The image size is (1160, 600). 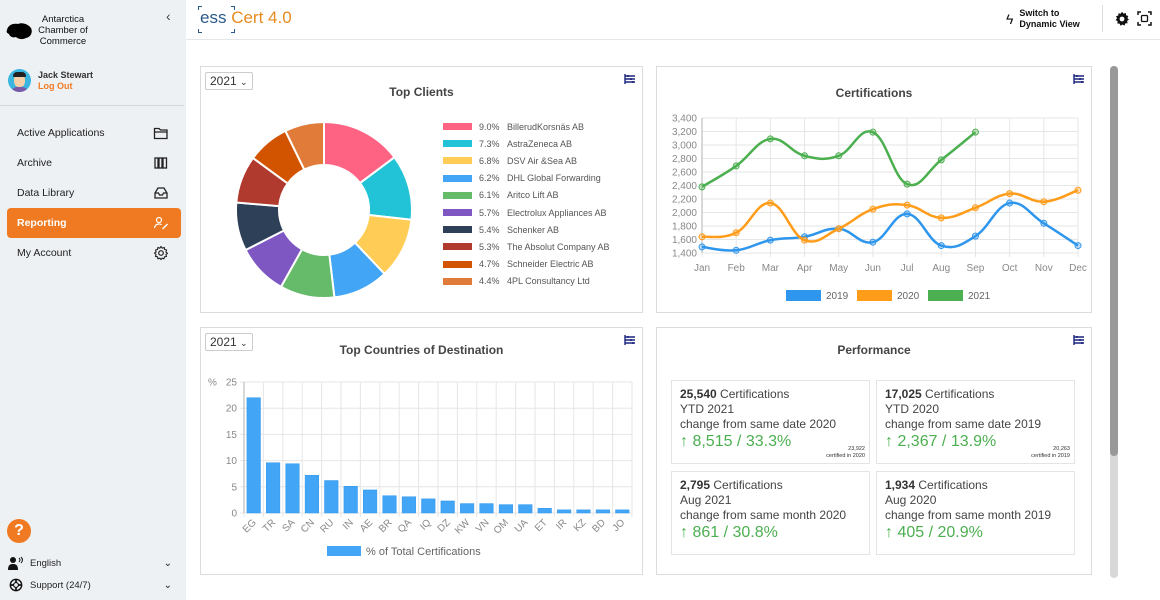 What do you see at coordinates (526, 212) in the screenshot?
I see `legend-item: 5.7% Electrolux Appliances AB` at bounding box center [526, 212].